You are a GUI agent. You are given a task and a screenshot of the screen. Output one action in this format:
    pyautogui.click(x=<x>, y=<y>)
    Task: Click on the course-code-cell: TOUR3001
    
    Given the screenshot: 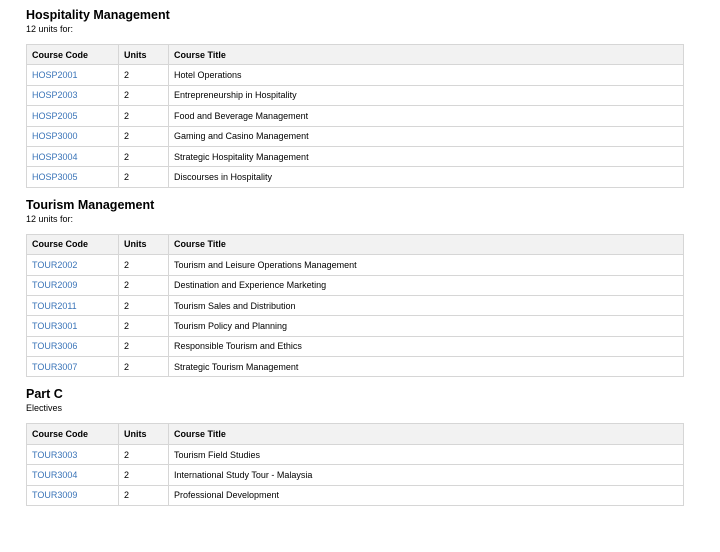 What is the action you would take?
    pyautogui.click(x=72, y=326)
    